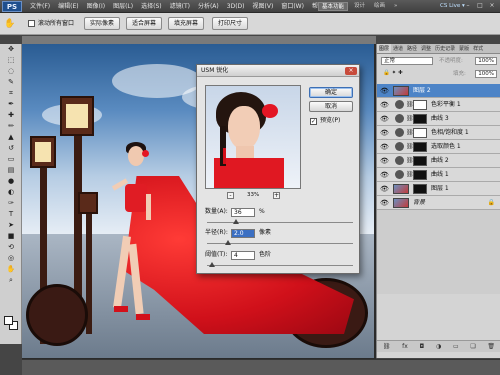  I want to click on layer-row: 👁 ⛓ 曲线 2, so click(438, 161).